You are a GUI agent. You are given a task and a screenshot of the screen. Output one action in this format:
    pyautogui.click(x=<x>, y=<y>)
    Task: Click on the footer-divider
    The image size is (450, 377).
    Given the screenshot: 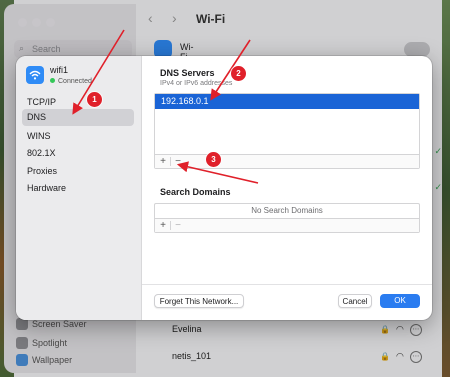 What is the action you would take?
    pyautogui.click(x=287, y=284)
    